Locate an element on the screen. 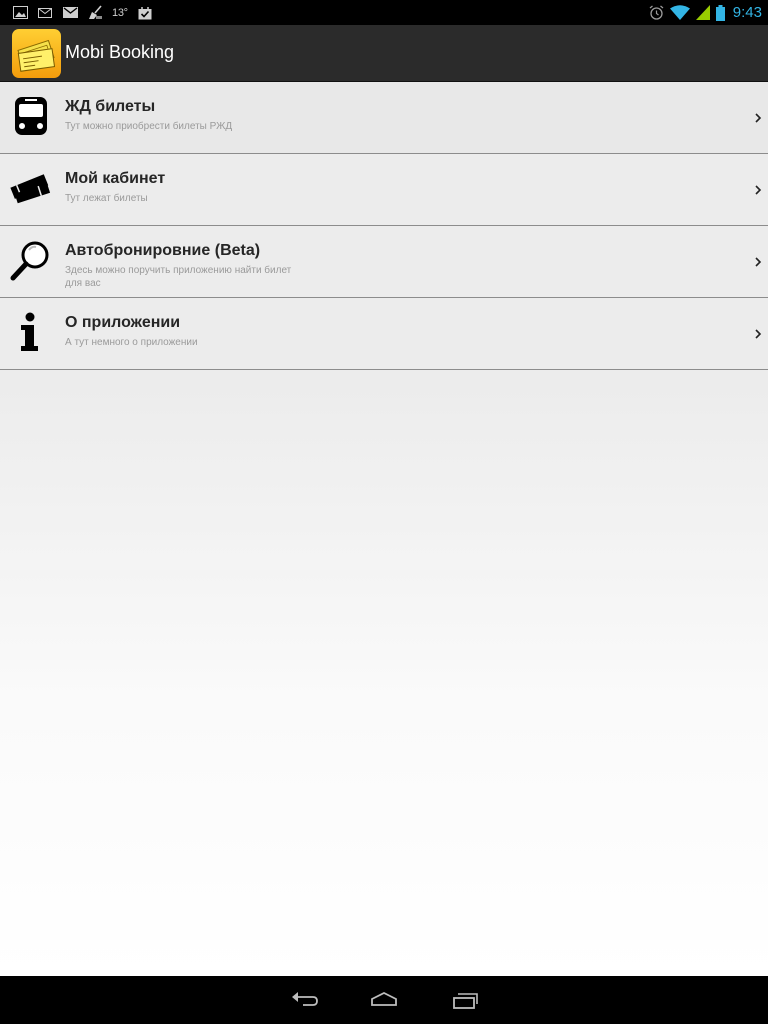  system-icons: 9:43 is located at coordinates (705, 12).